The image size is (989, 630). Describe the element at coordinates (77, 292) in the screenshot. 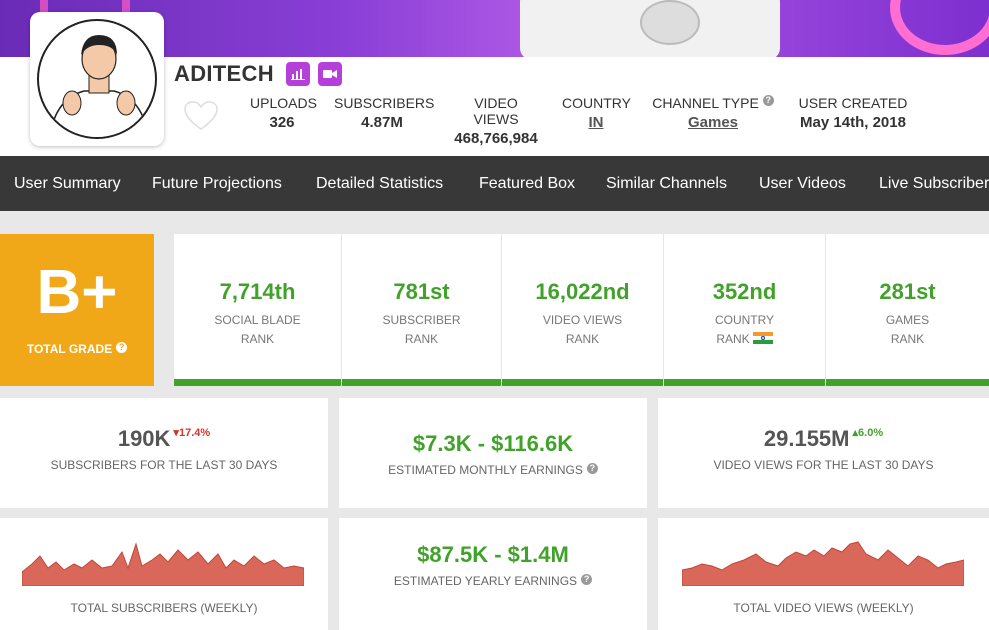

I see `grade-value: B+` at that location.